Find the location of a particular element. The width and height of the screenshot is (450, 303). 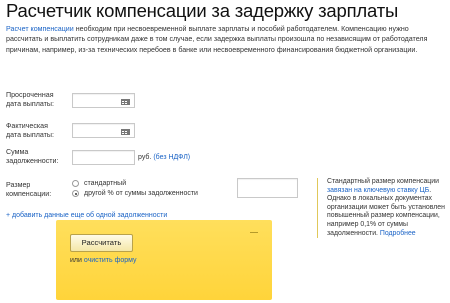

percent-input is located at coordinates (267, 188).